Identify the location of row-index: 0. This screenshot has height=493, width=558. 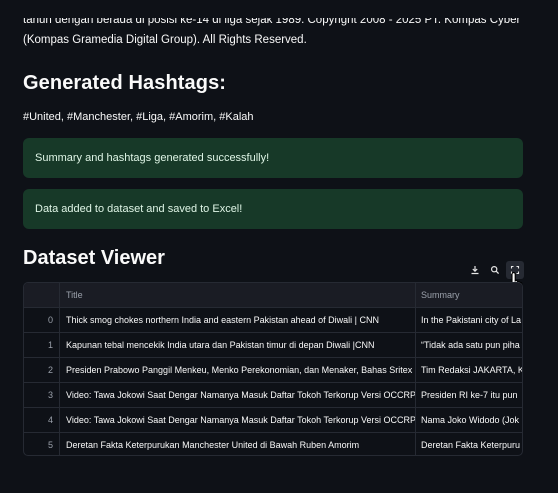
(42, 320).